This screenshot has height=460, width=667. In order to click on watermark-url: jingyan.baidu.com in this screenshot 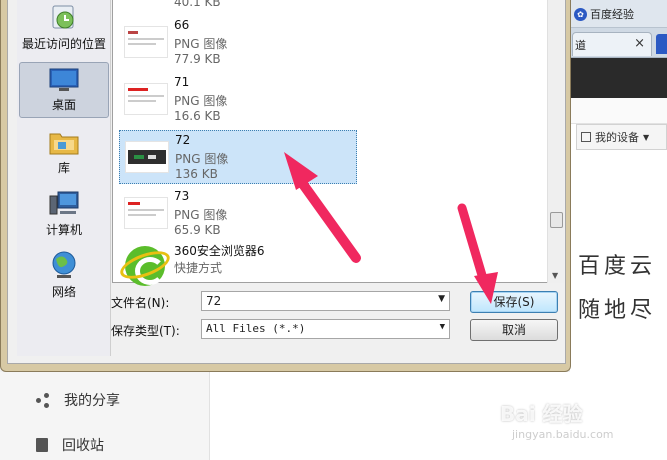, I will do `click(563, 434)`.